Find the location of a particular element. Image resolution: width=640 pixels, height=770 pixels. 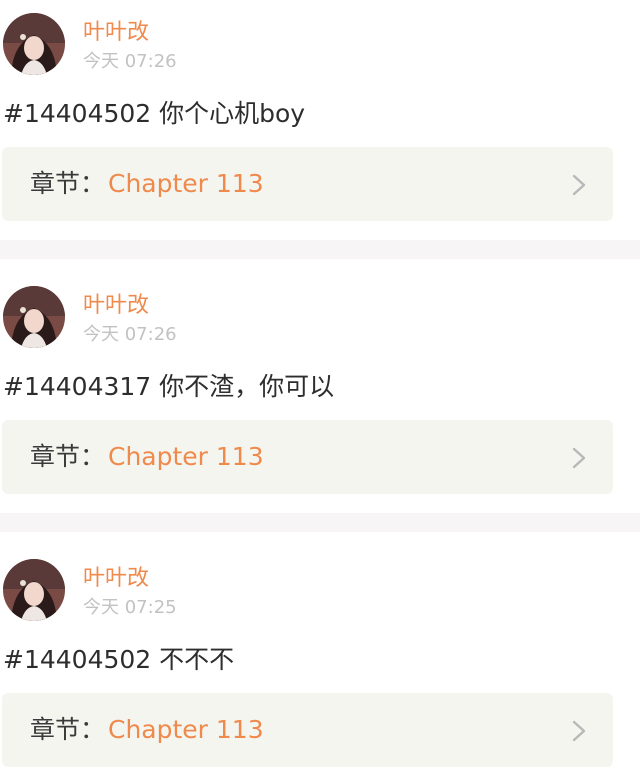

comment-text: #14404502 你个心机boy is located at coordinates (154, 113).